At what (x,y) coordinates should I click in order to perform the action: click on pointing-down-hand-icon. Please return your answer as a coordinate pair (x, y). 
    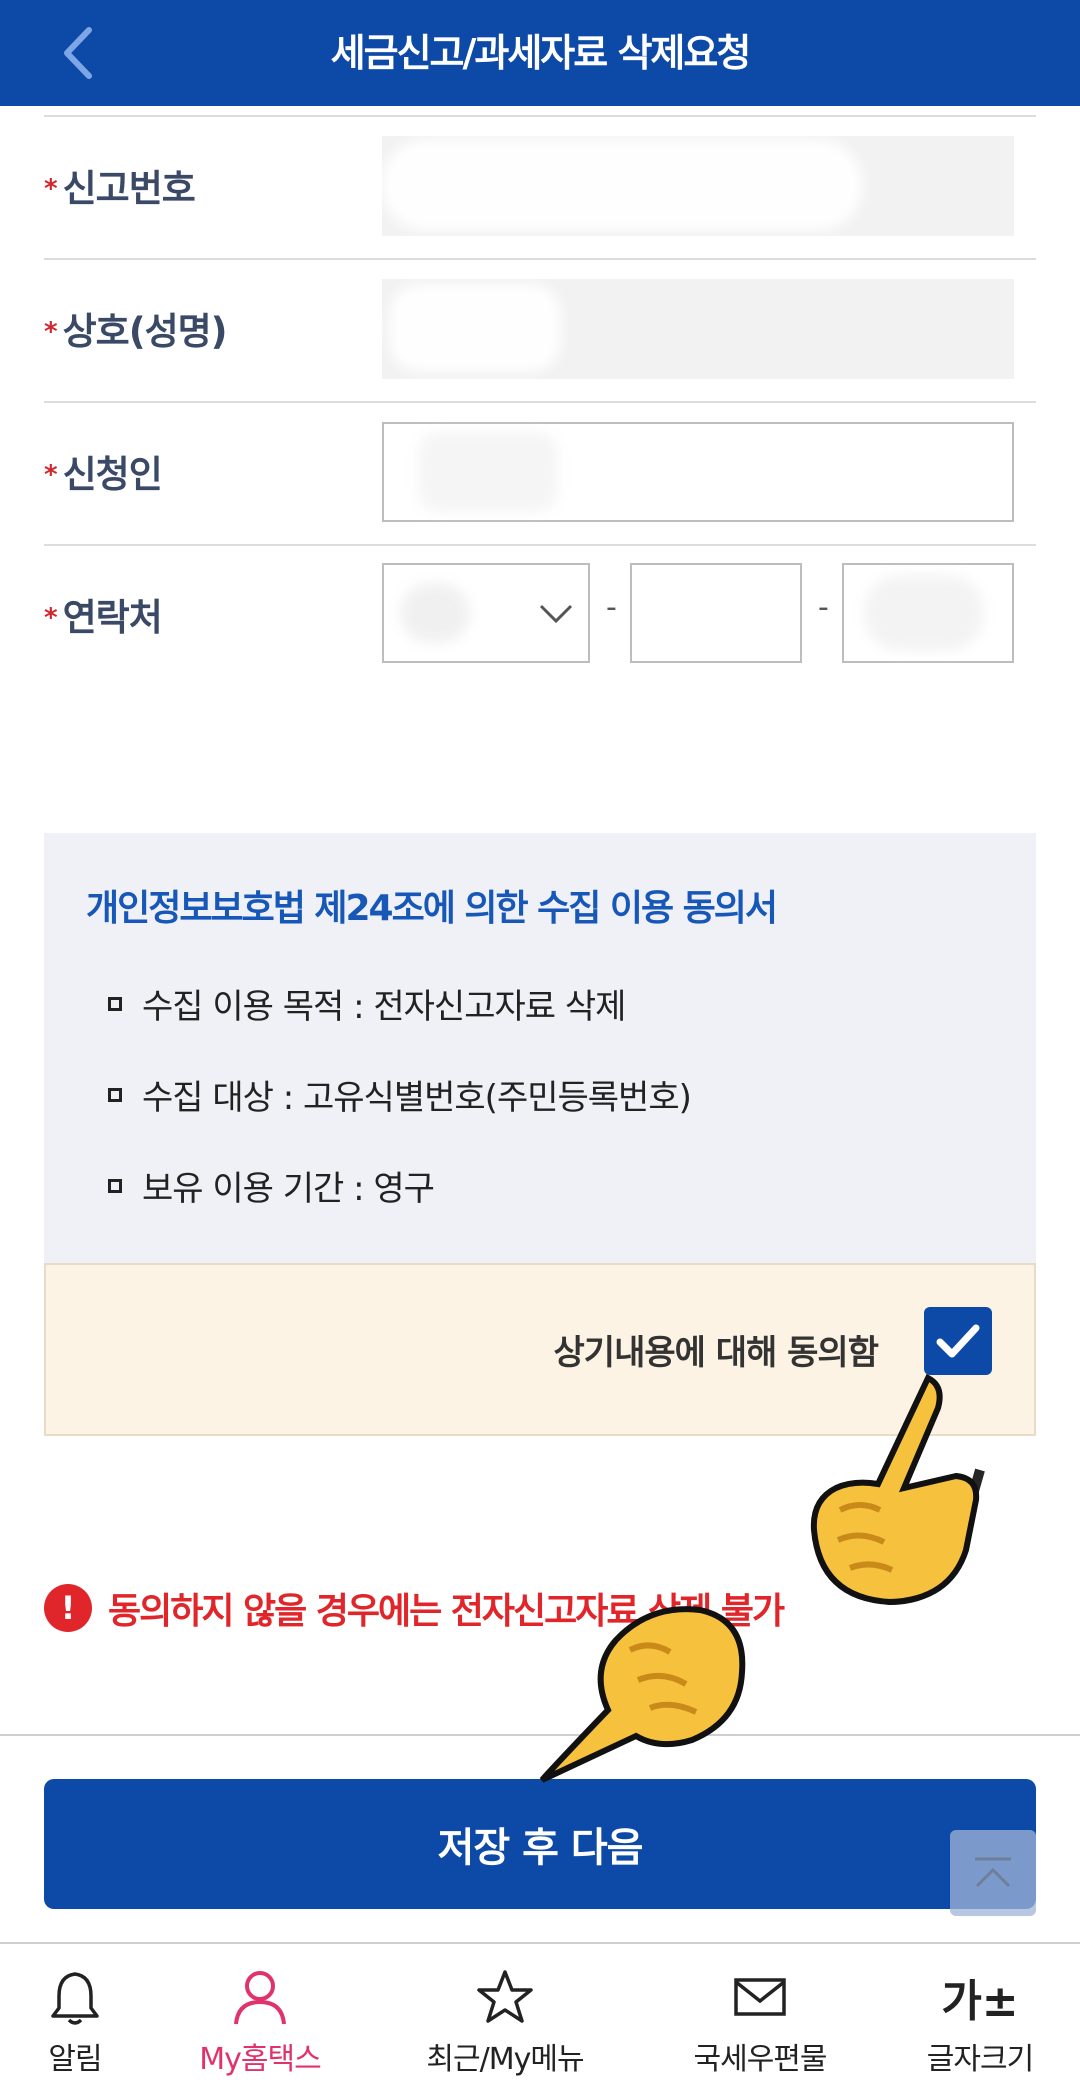
    Looking at the image, I should click on (642, 1694).